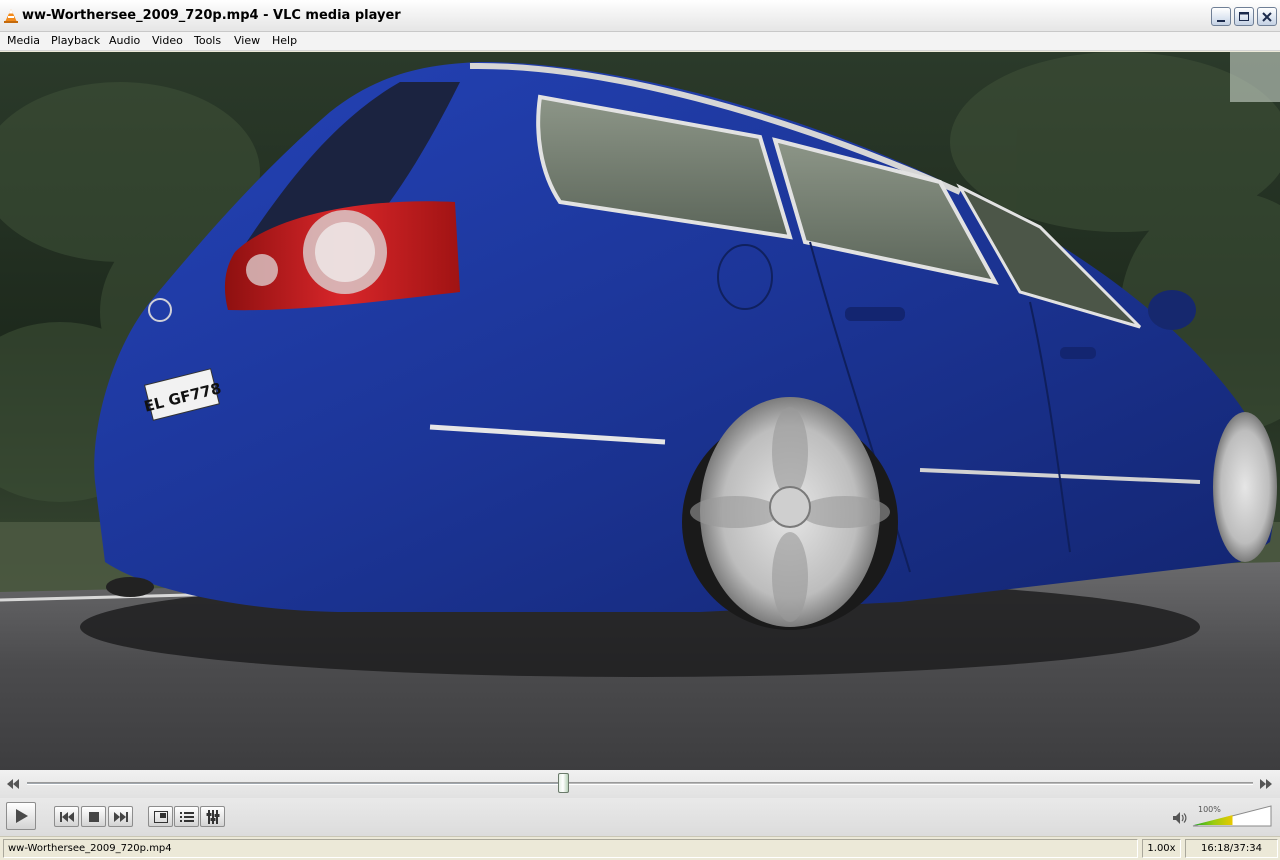  I want to click on play-button, so click(21, 816).